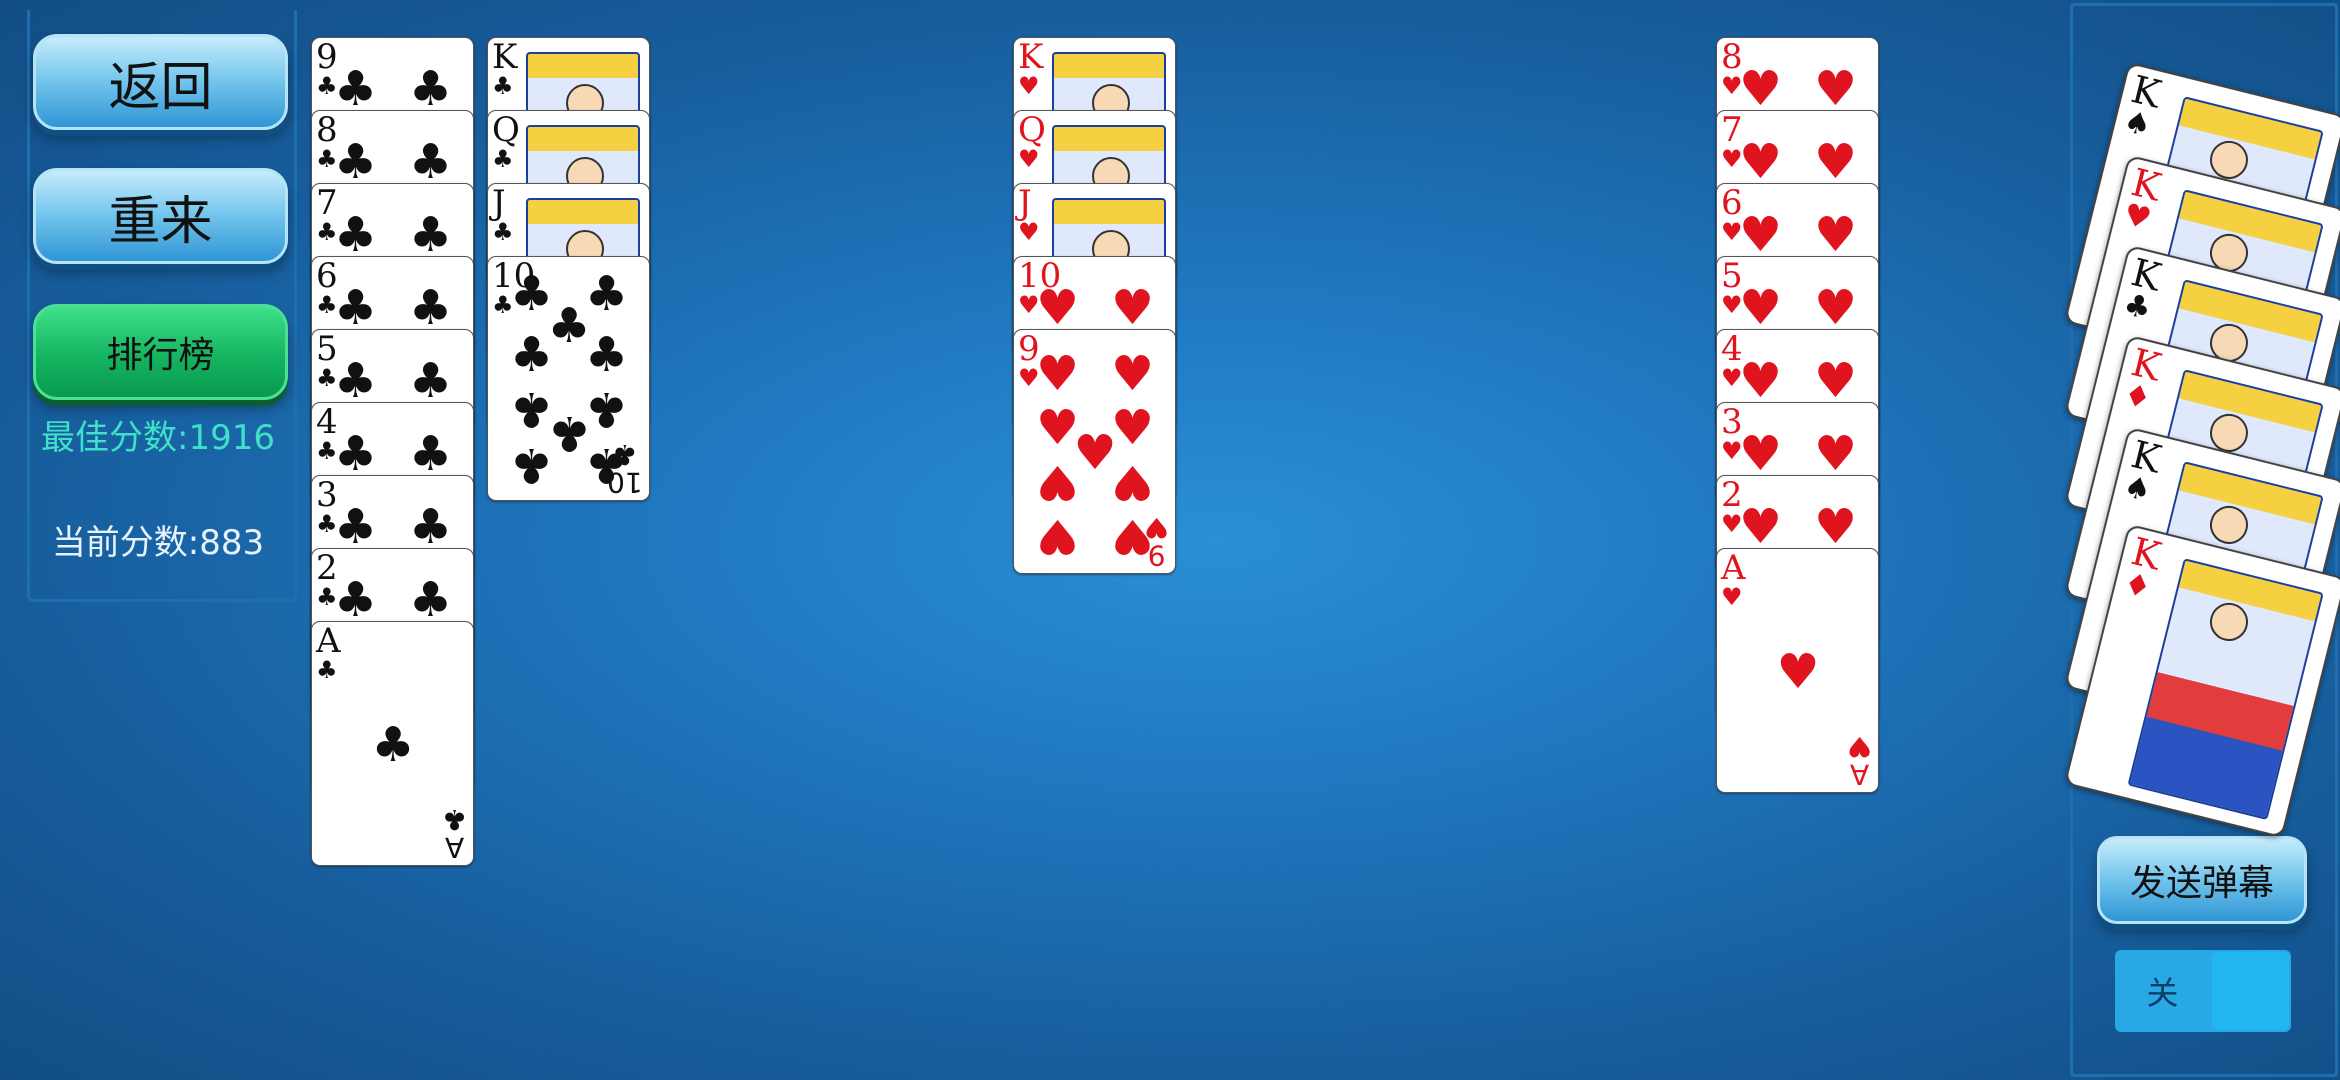 This screenshot has width=2340, height=1080. I want to click on restart-button: 重来, so click(160, 216).